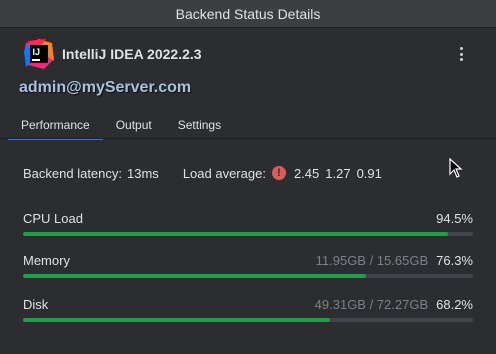  I want to click on intellij-logo-icon: IJ, so click(39, 54).